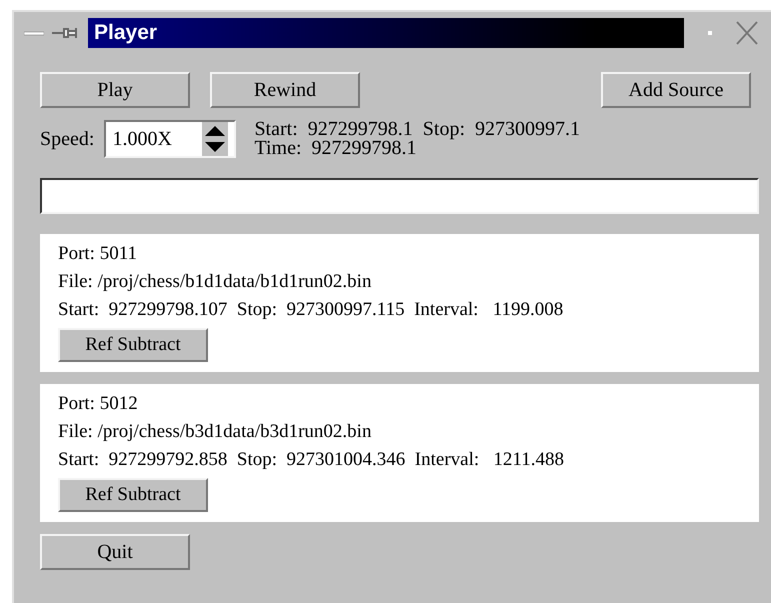  Describe the element at coordinates (115, 552) in the screenshot. I see `quit-button: Quit` at that location.